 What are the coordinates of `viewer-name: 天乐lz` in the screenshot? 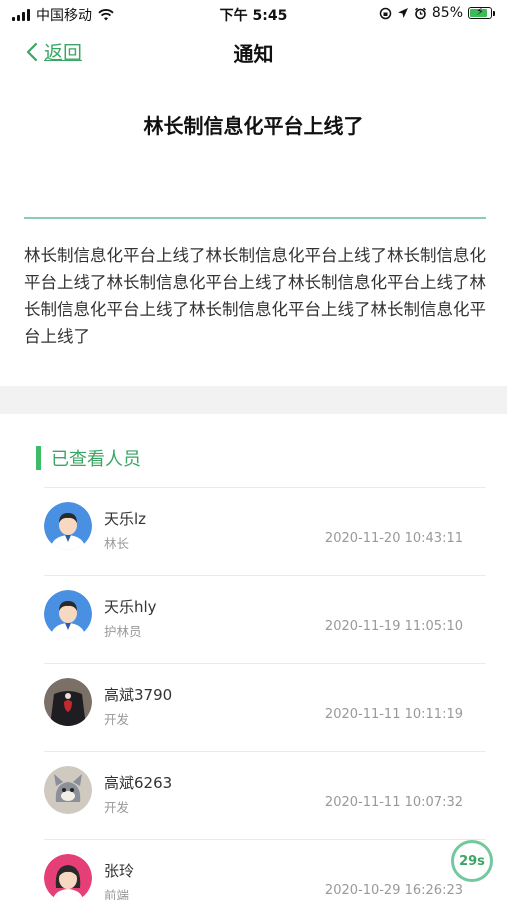 It's located at (125, 519).